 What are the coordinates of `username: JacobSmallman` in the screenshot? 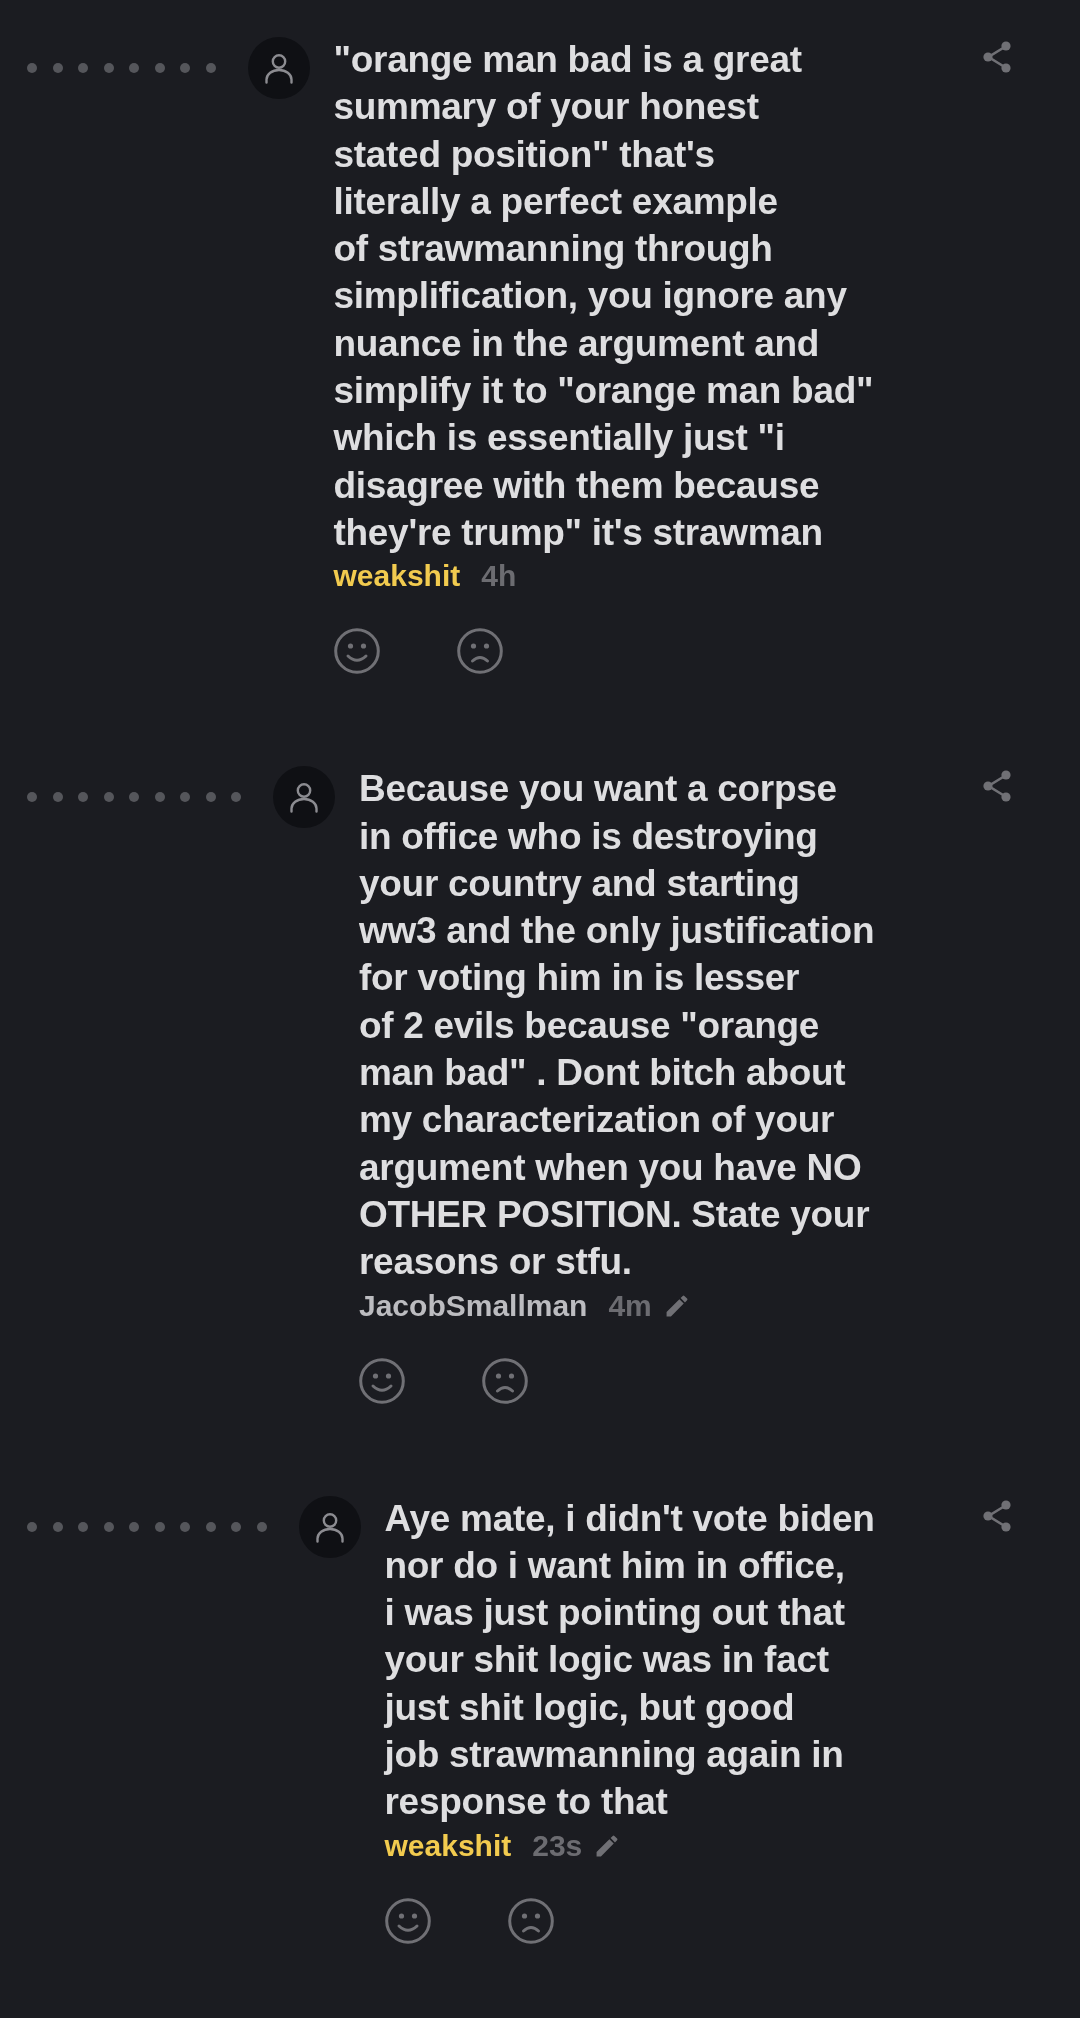 It's located at (473, 1305).